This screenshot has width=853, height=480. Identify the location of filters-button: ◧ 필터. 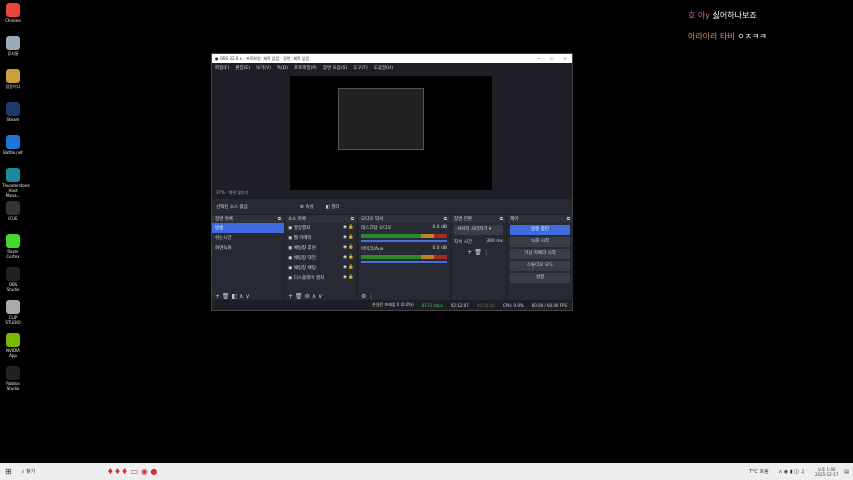
(333, 207).